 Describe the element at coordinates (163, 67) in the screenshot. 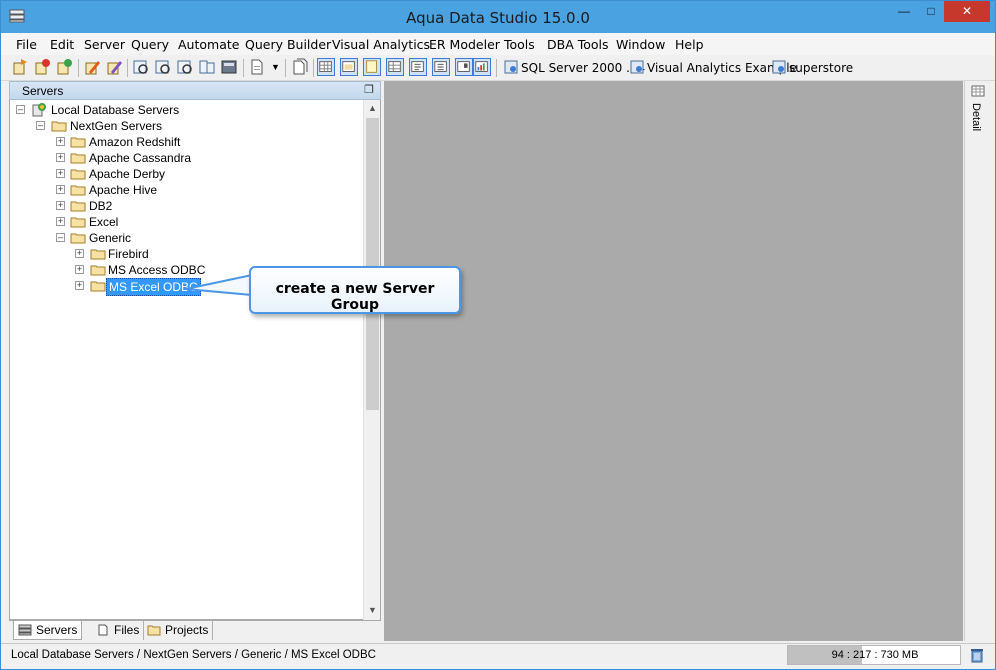

I see `query-window-icon` at that location.